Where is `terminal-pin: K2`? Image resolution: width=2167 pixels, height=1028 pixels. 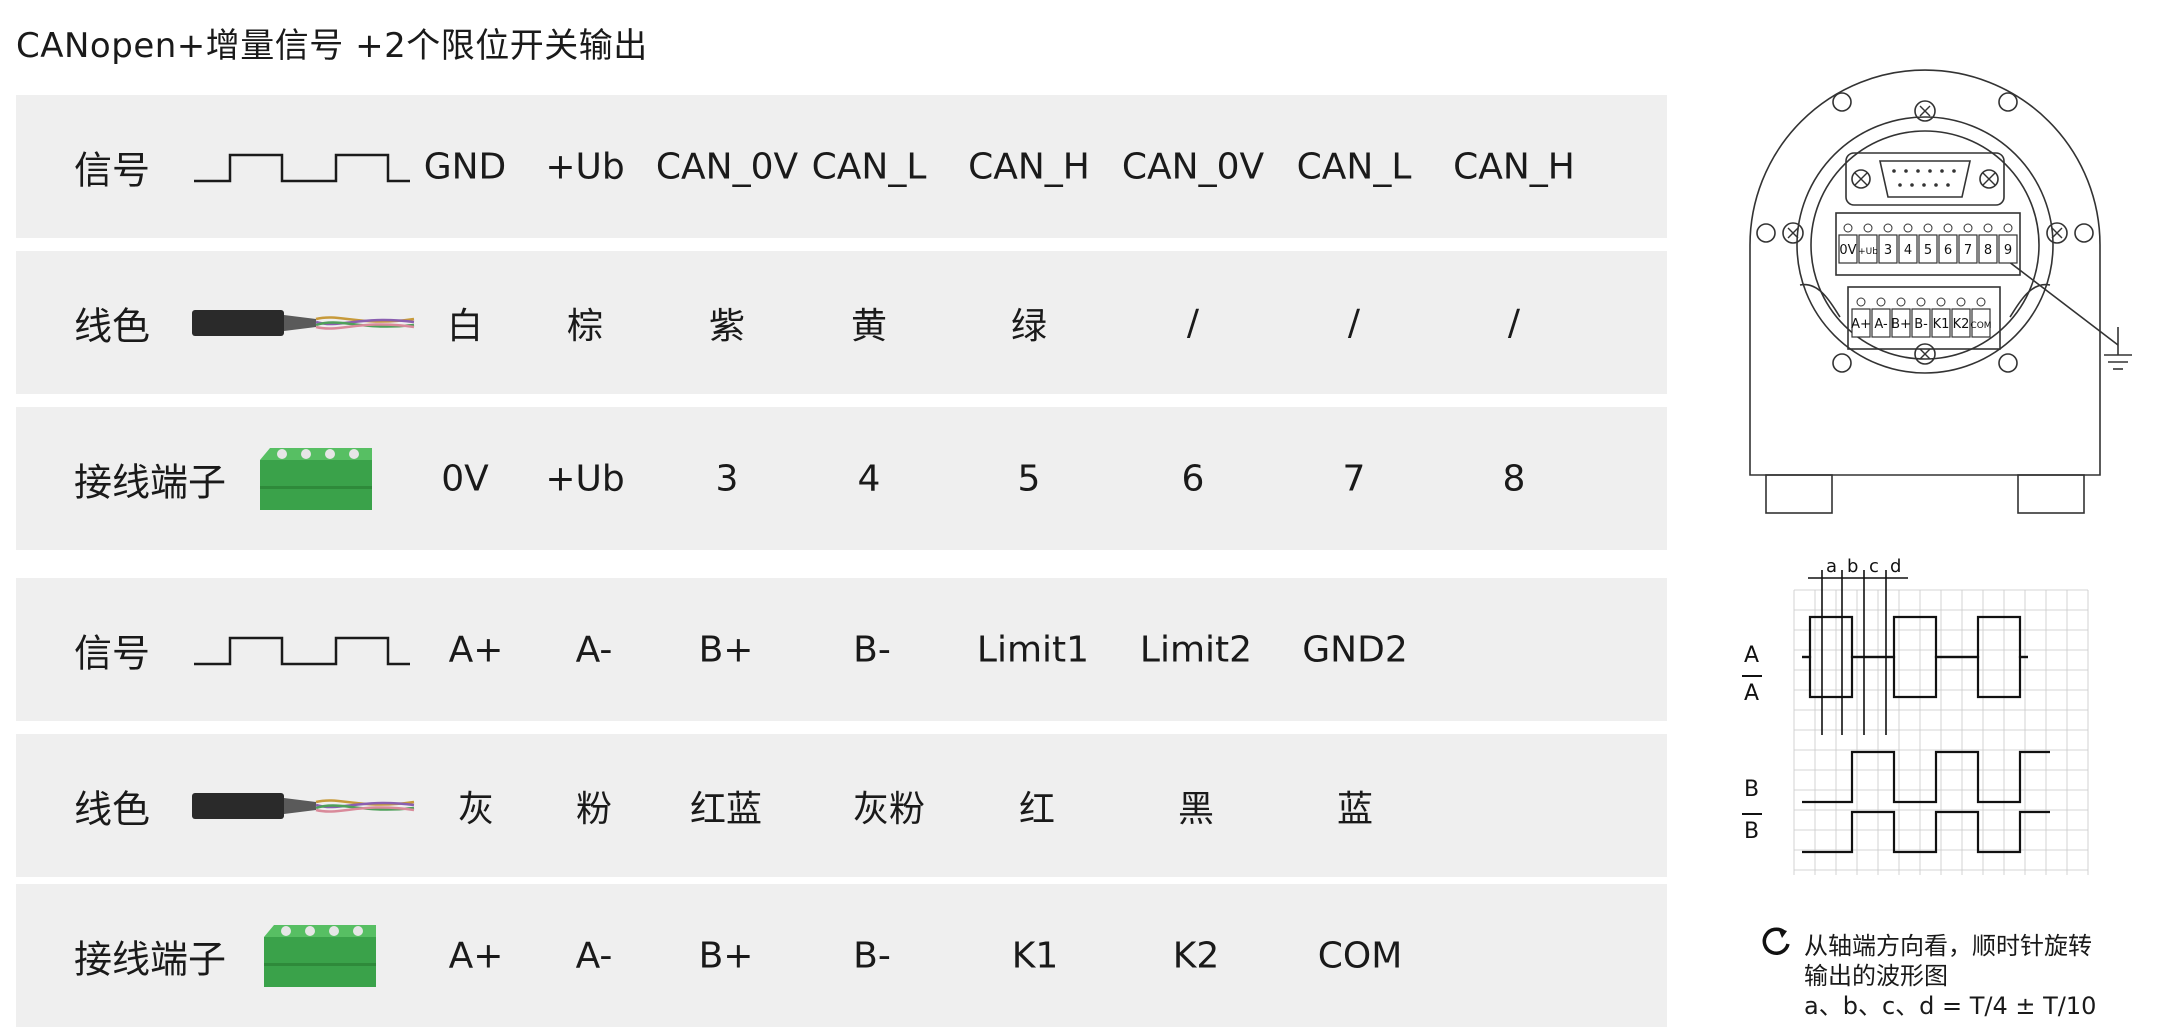 terminal-pin: K2 is located at coordinates (1961, 317).